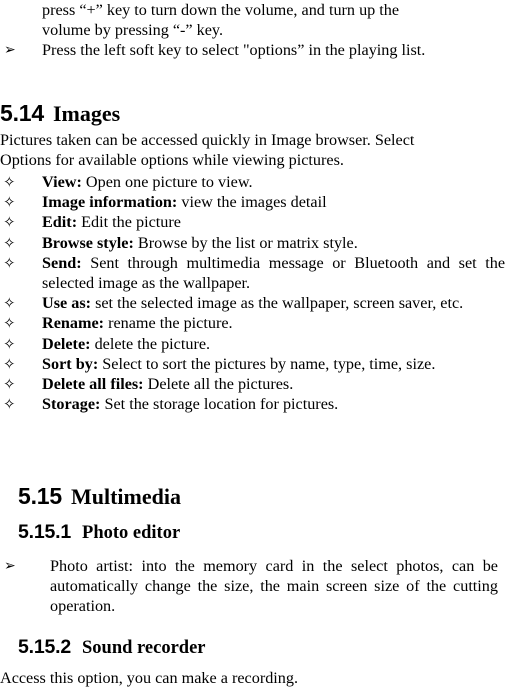  Describe the element at coordinates (45, 532) in the screenshot. I see `heading-photo-editor-number: 5.15.1` at that location.